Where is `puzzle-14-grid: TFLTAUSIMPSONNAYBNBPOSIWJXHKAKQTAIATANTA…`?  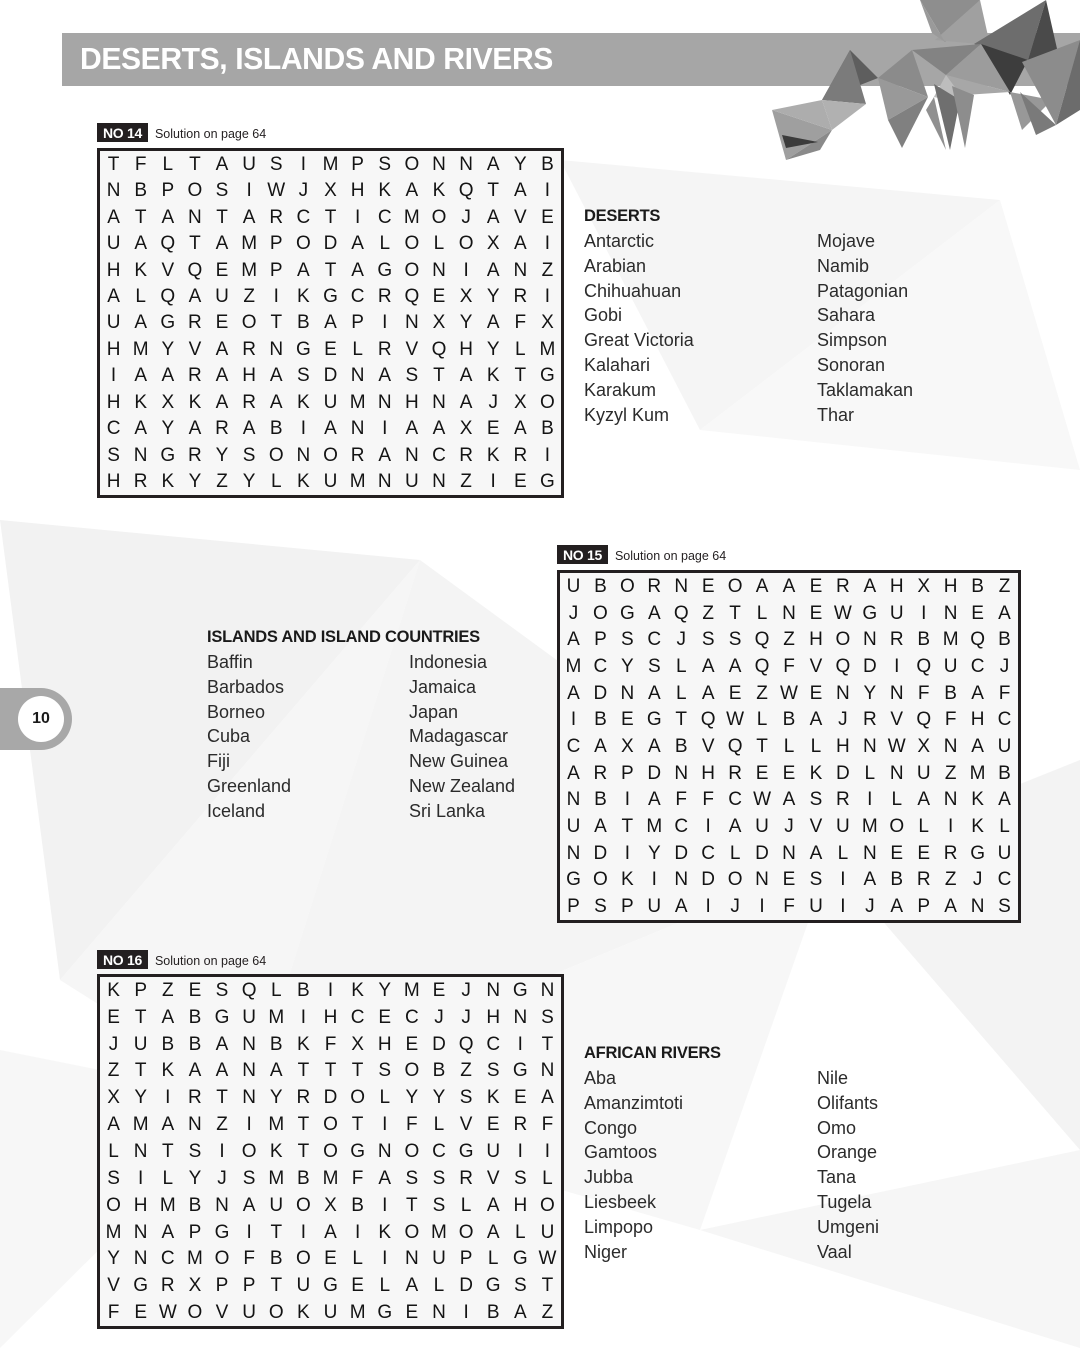
puzzle-14-grid: TFLTAUSIMPSONNAYBNBPOSIWJXHKAKQTAIATANTA… is located at coordinates (330, 323).